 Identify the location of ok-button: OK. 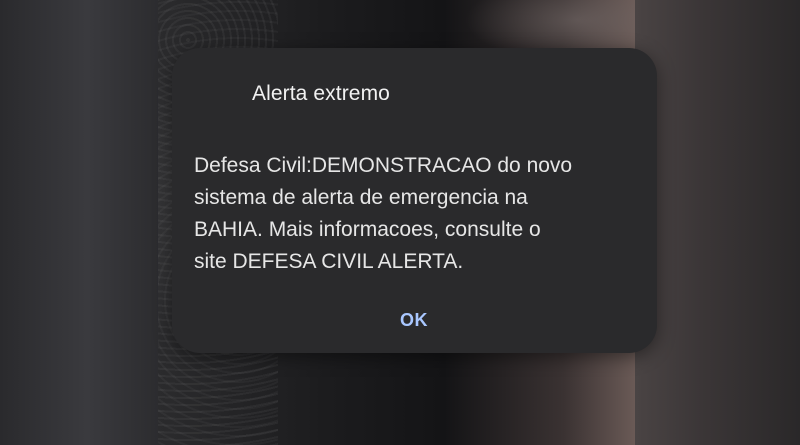
(414, 320).